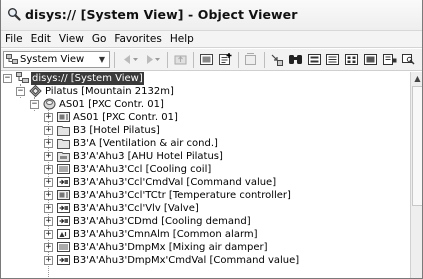 The image size is (423, 279). What do you see at coordinates (102, 59) in the screenshot?
I see `chevron-down-icon: ▼` at bounding box center [102, 59].